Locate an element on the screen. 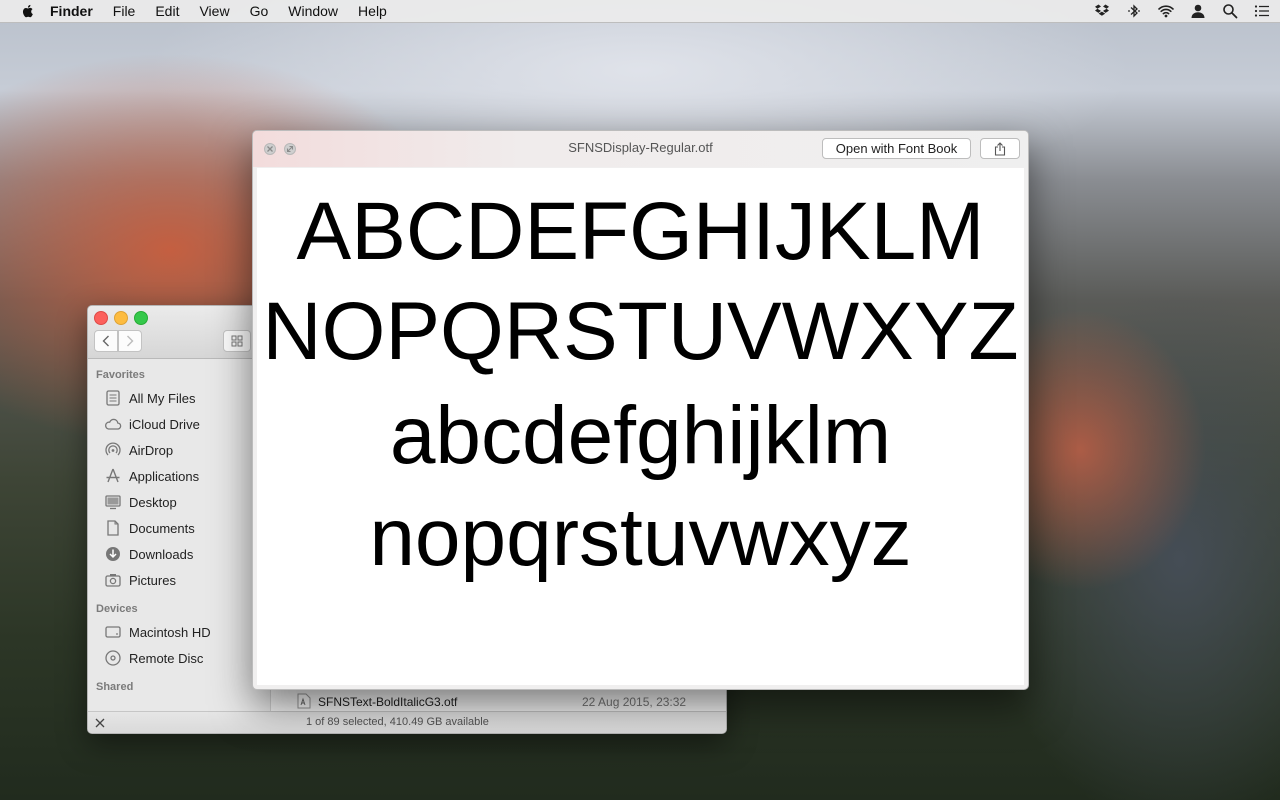 The image size is (1280, 800). forward-button is located at coordinates (130, 341).